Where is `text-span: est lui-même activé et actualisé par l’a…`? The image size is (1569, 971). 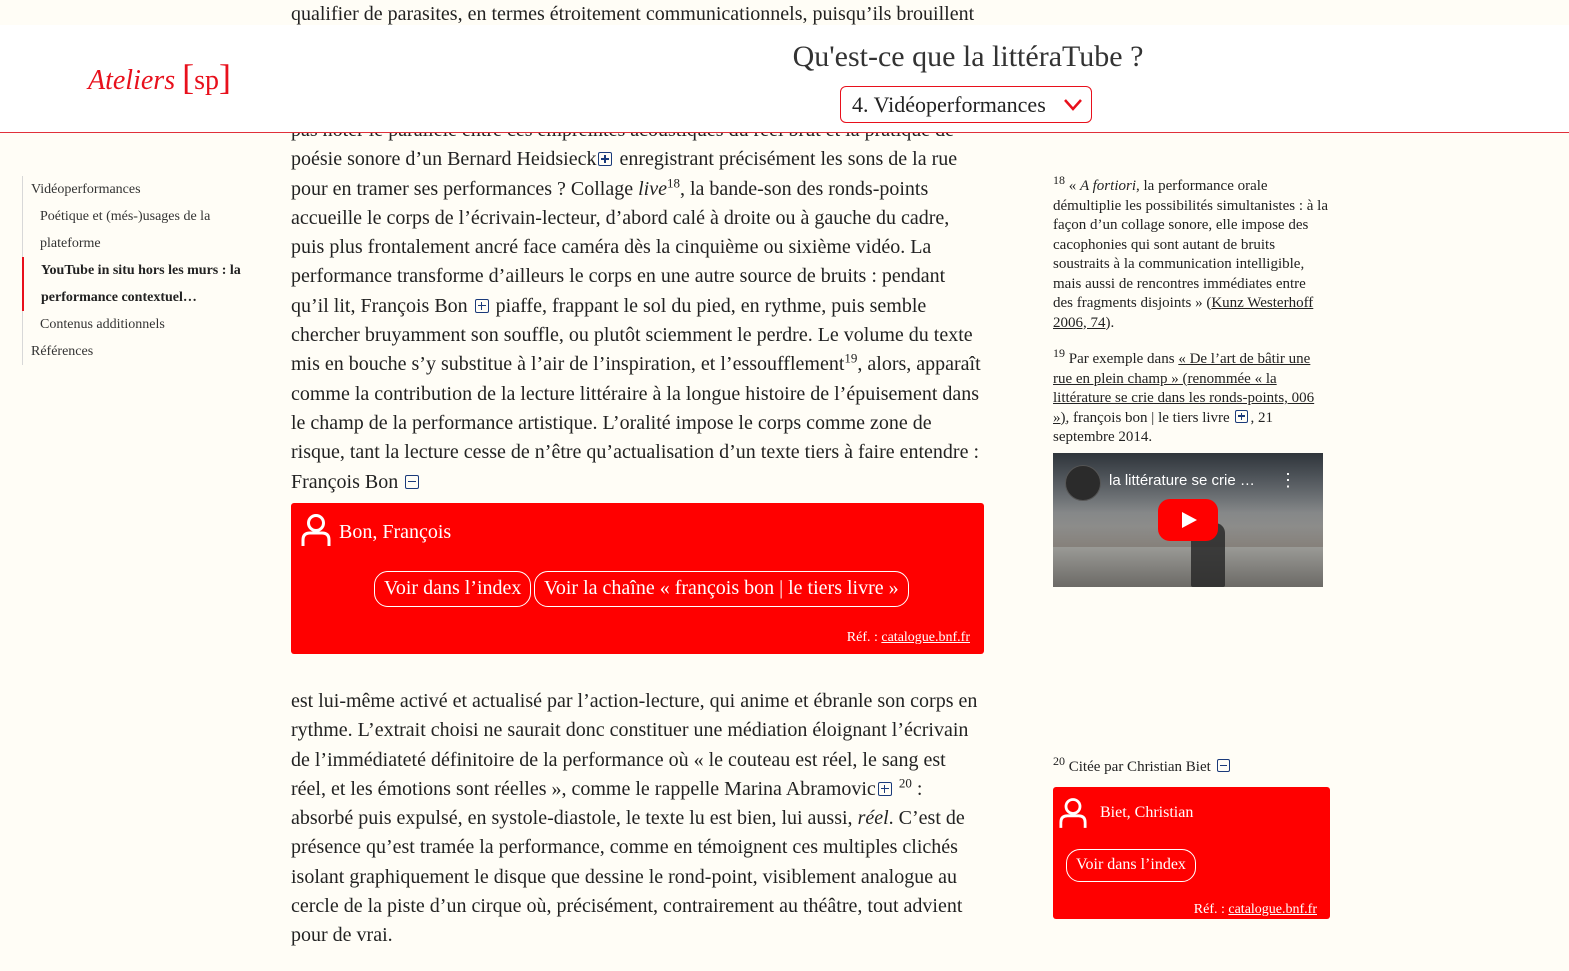 text-span: est lui-même activé et actualisé par l’a… is located at coordinates (634, 745).